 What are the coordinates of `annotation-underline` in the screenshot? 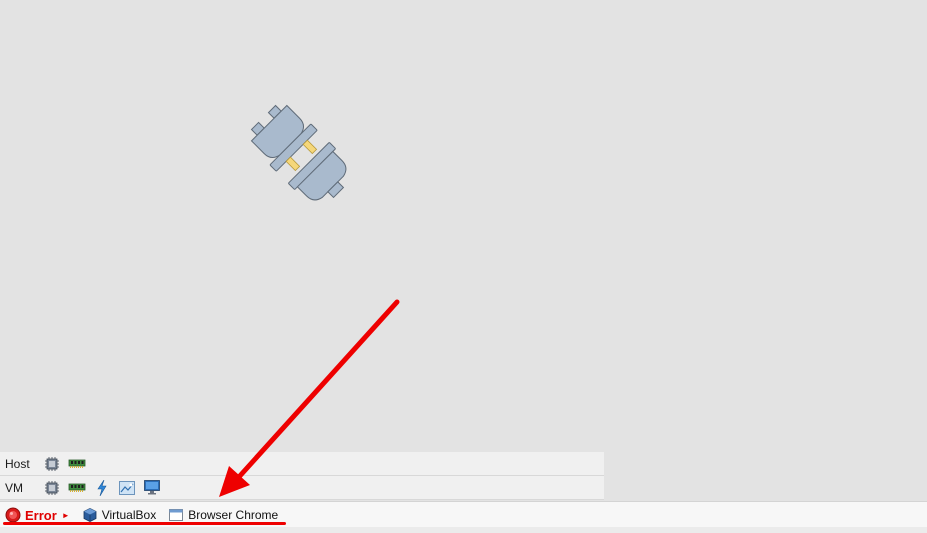 It's located at (144, 523).